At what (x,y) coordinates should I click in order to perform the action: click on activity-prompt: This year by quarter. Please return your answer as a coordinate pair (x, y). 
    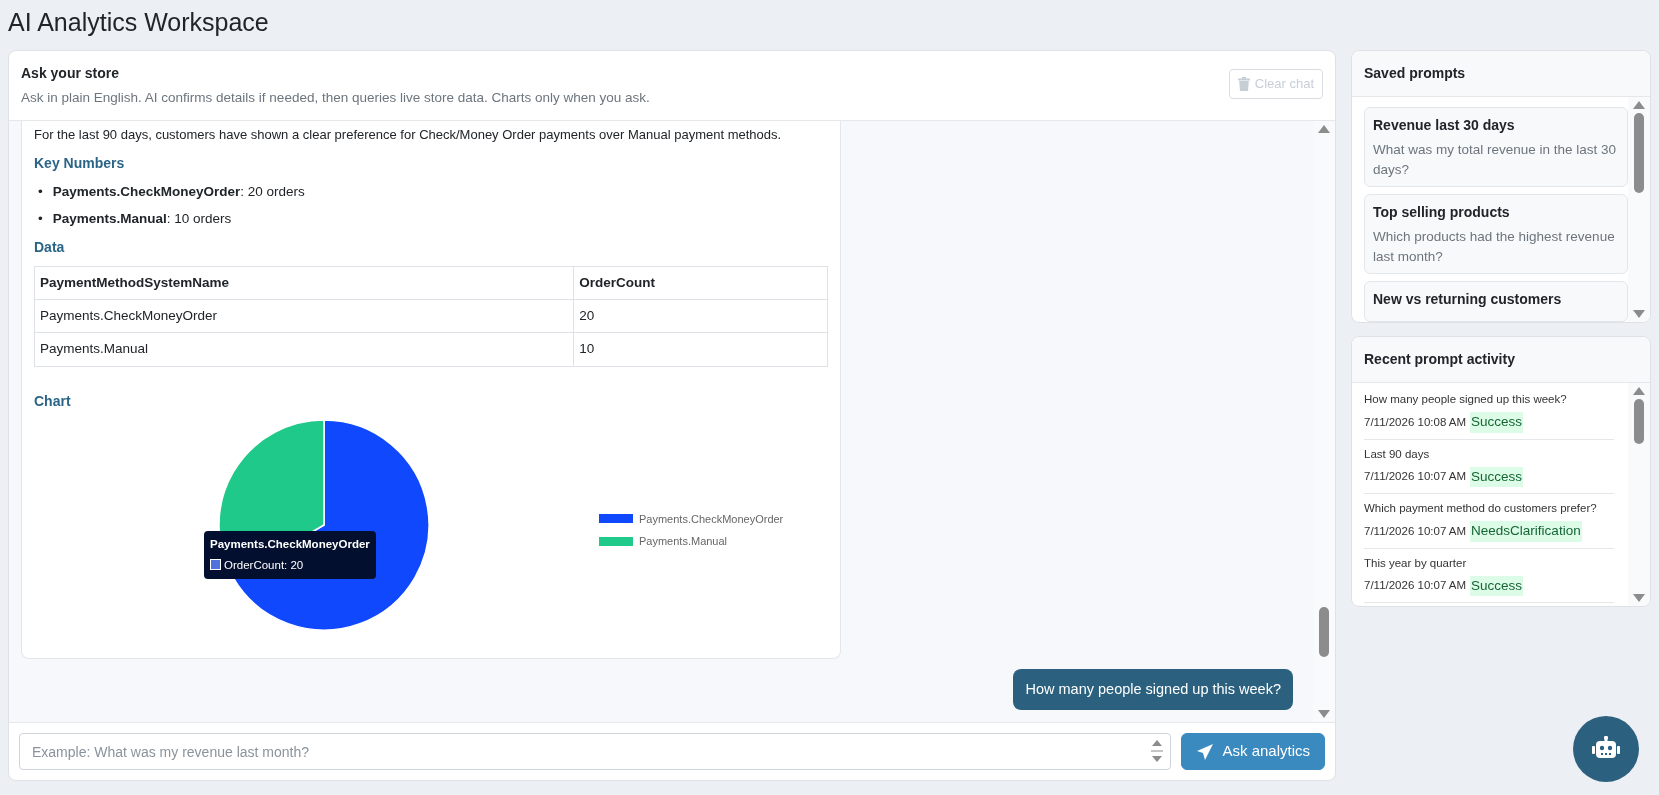
    Looking at the image, I should click on (1416, 563).